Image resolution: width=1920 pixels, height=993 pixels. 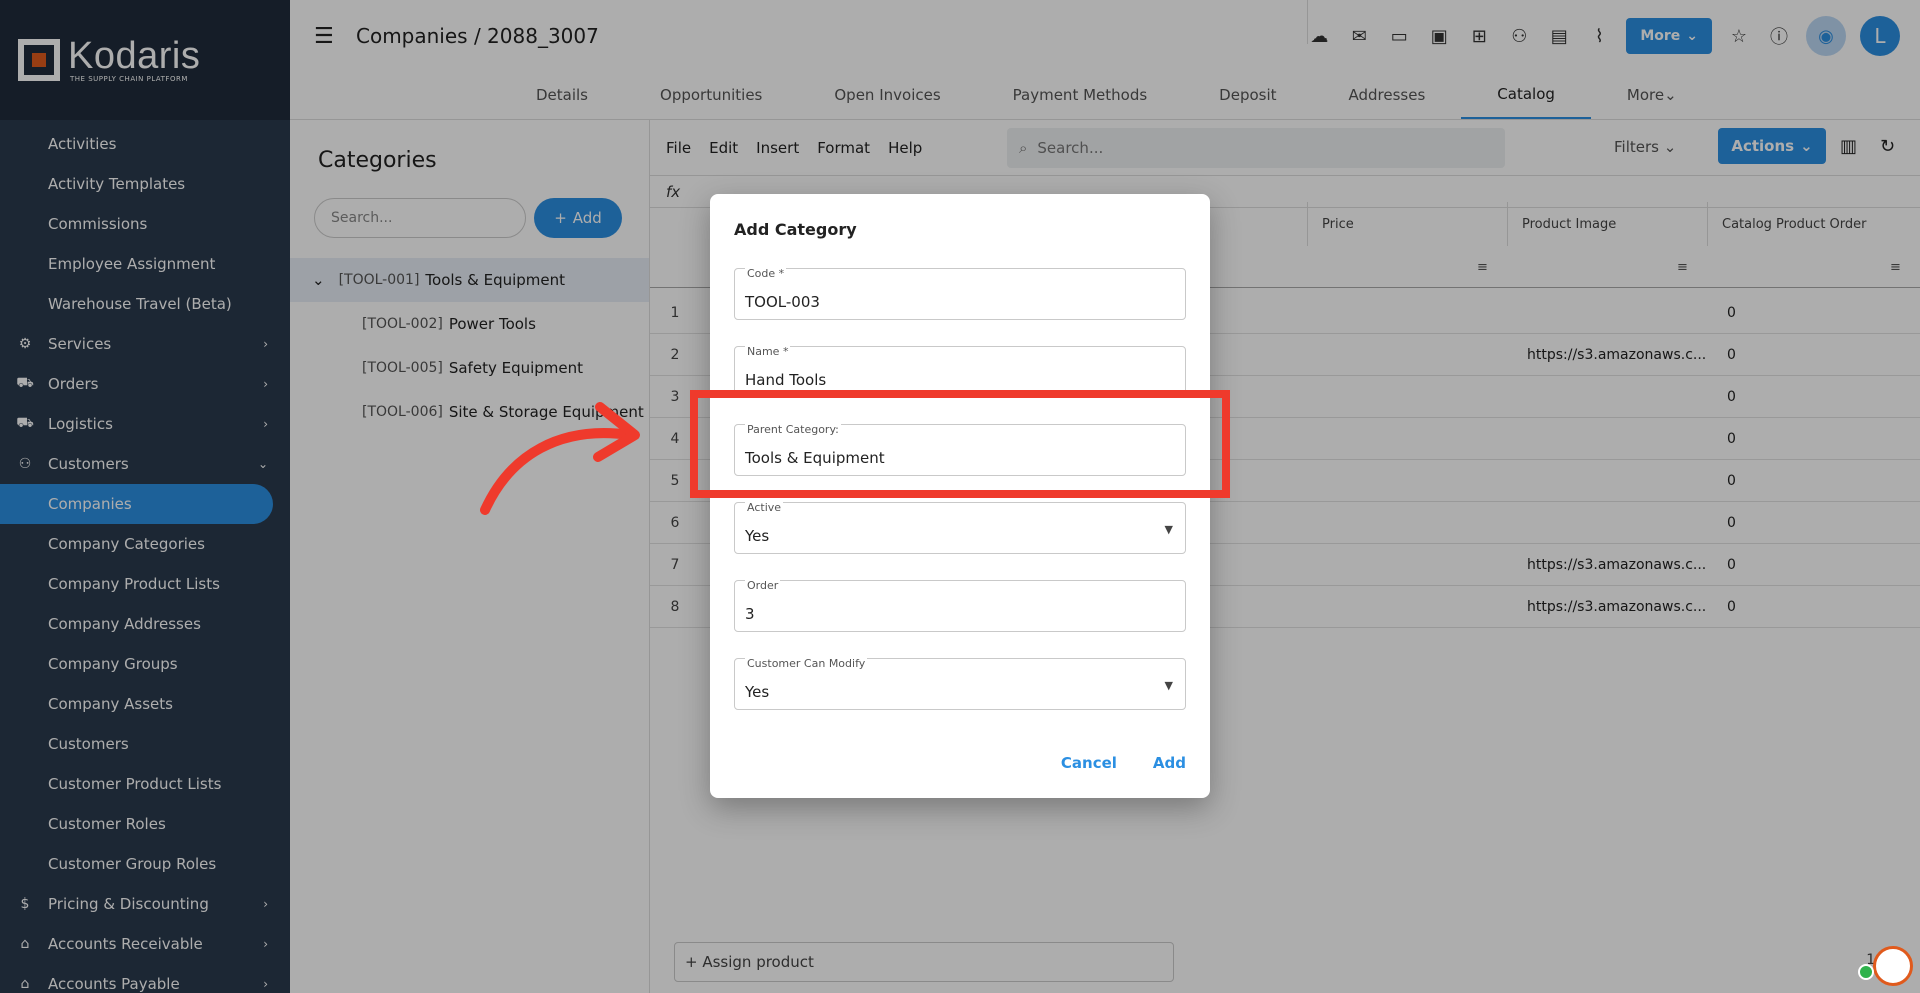 What do you see at coordinates (1866, 972) in the screenshot?
I see `online-status-icon` at bounding box center [1866, 972].